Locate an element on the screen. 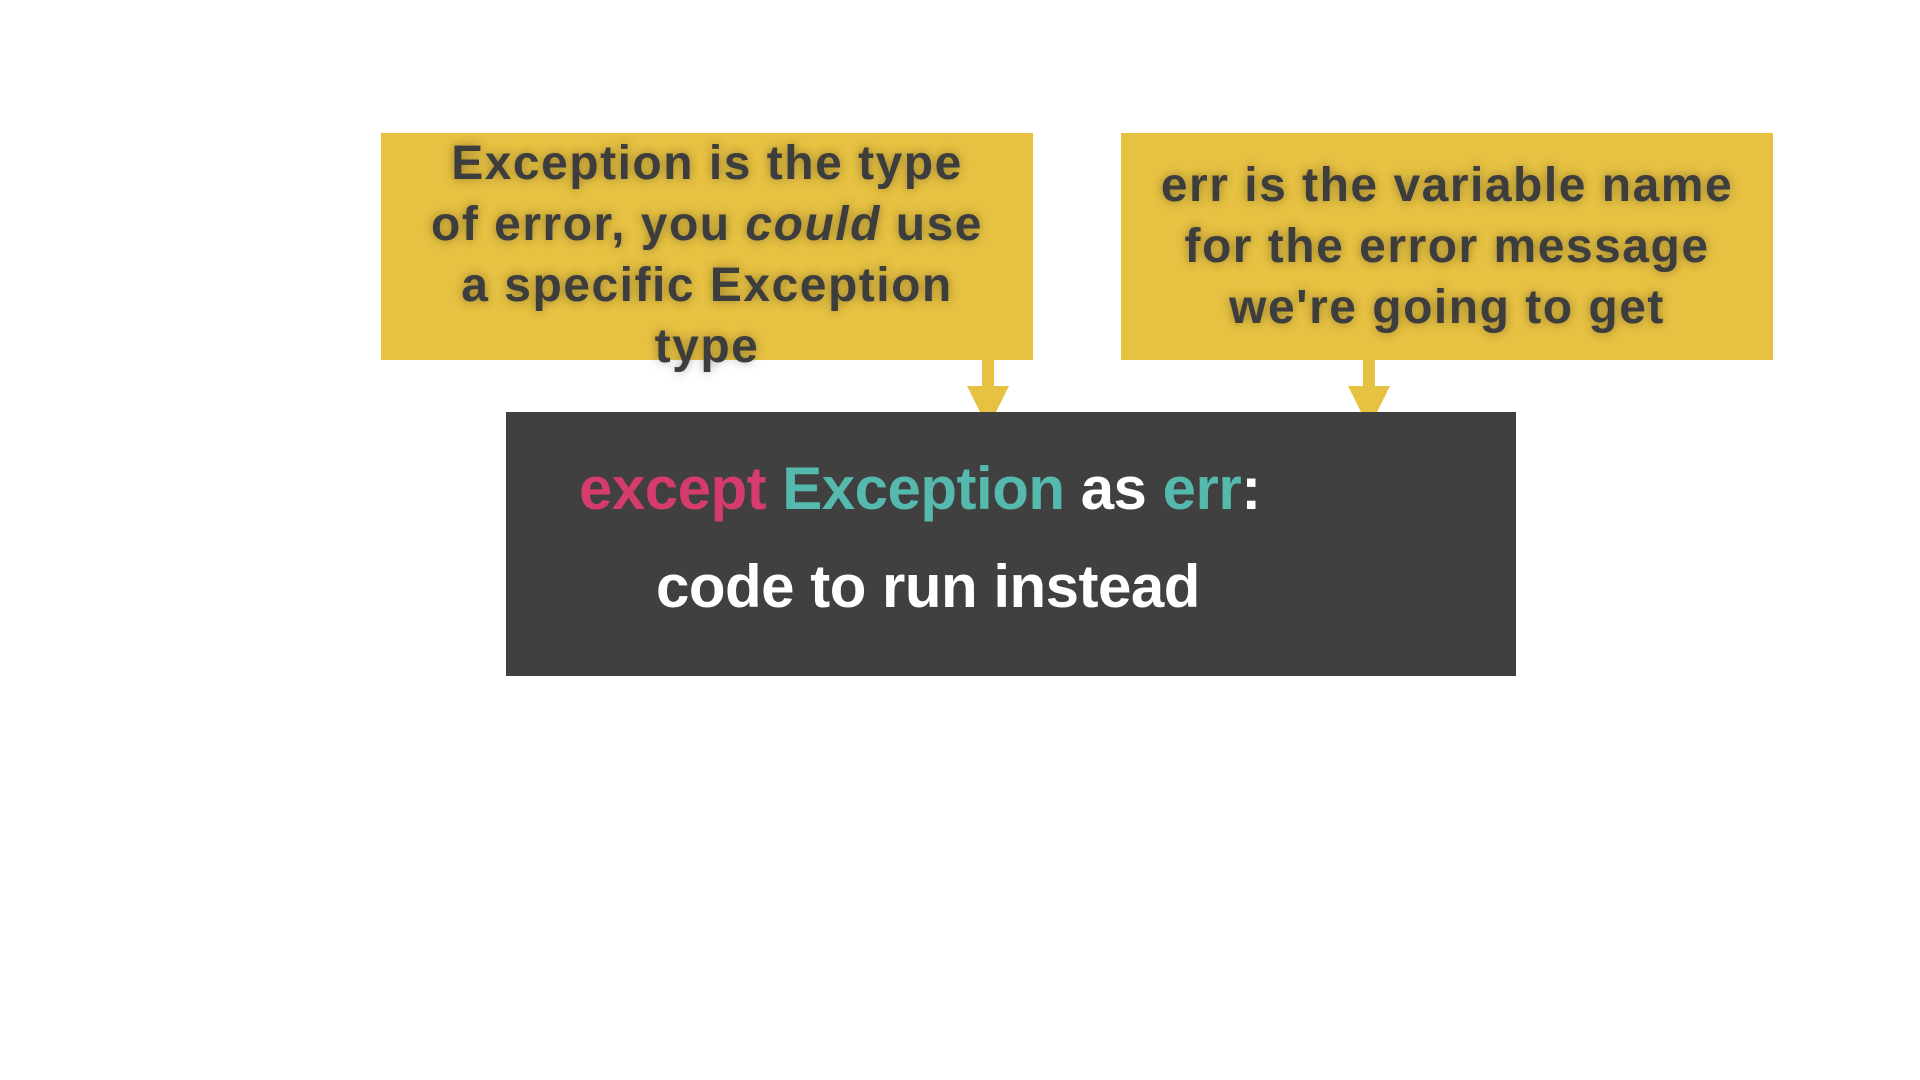 The image size is (1920, 1080). code-exception-type: Exception is located at coordinates (923, 488).